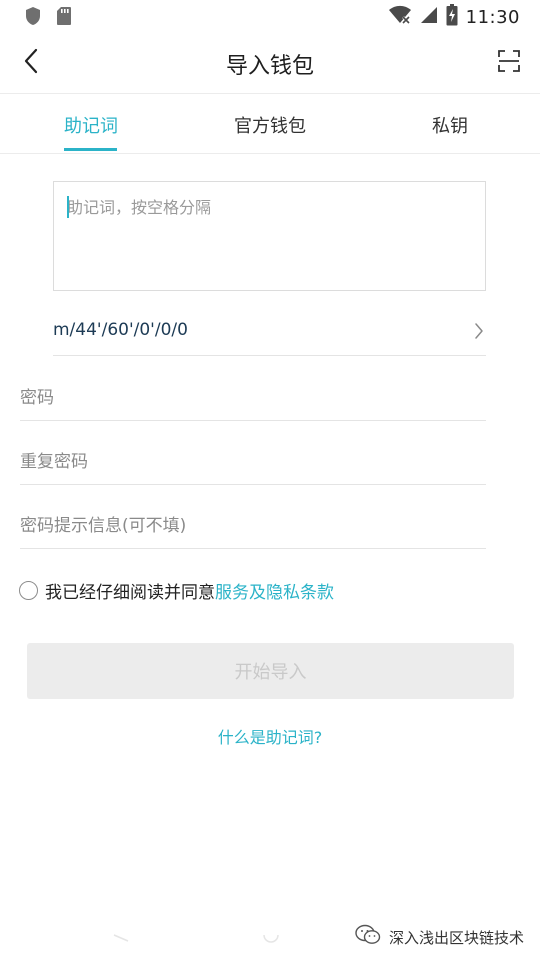 Image resolution: width=540 pixels, height=960 pixels. I want to click on repeat-password-input, so click(253, 459).